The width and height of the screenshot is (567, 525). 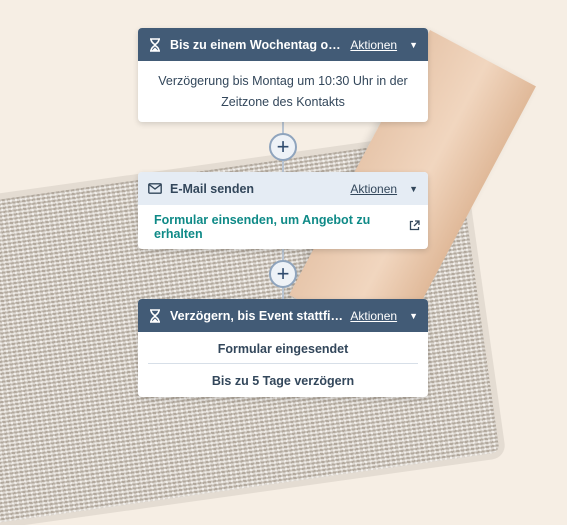 I want to click on external-link-icon, so click(x=414, y=227).